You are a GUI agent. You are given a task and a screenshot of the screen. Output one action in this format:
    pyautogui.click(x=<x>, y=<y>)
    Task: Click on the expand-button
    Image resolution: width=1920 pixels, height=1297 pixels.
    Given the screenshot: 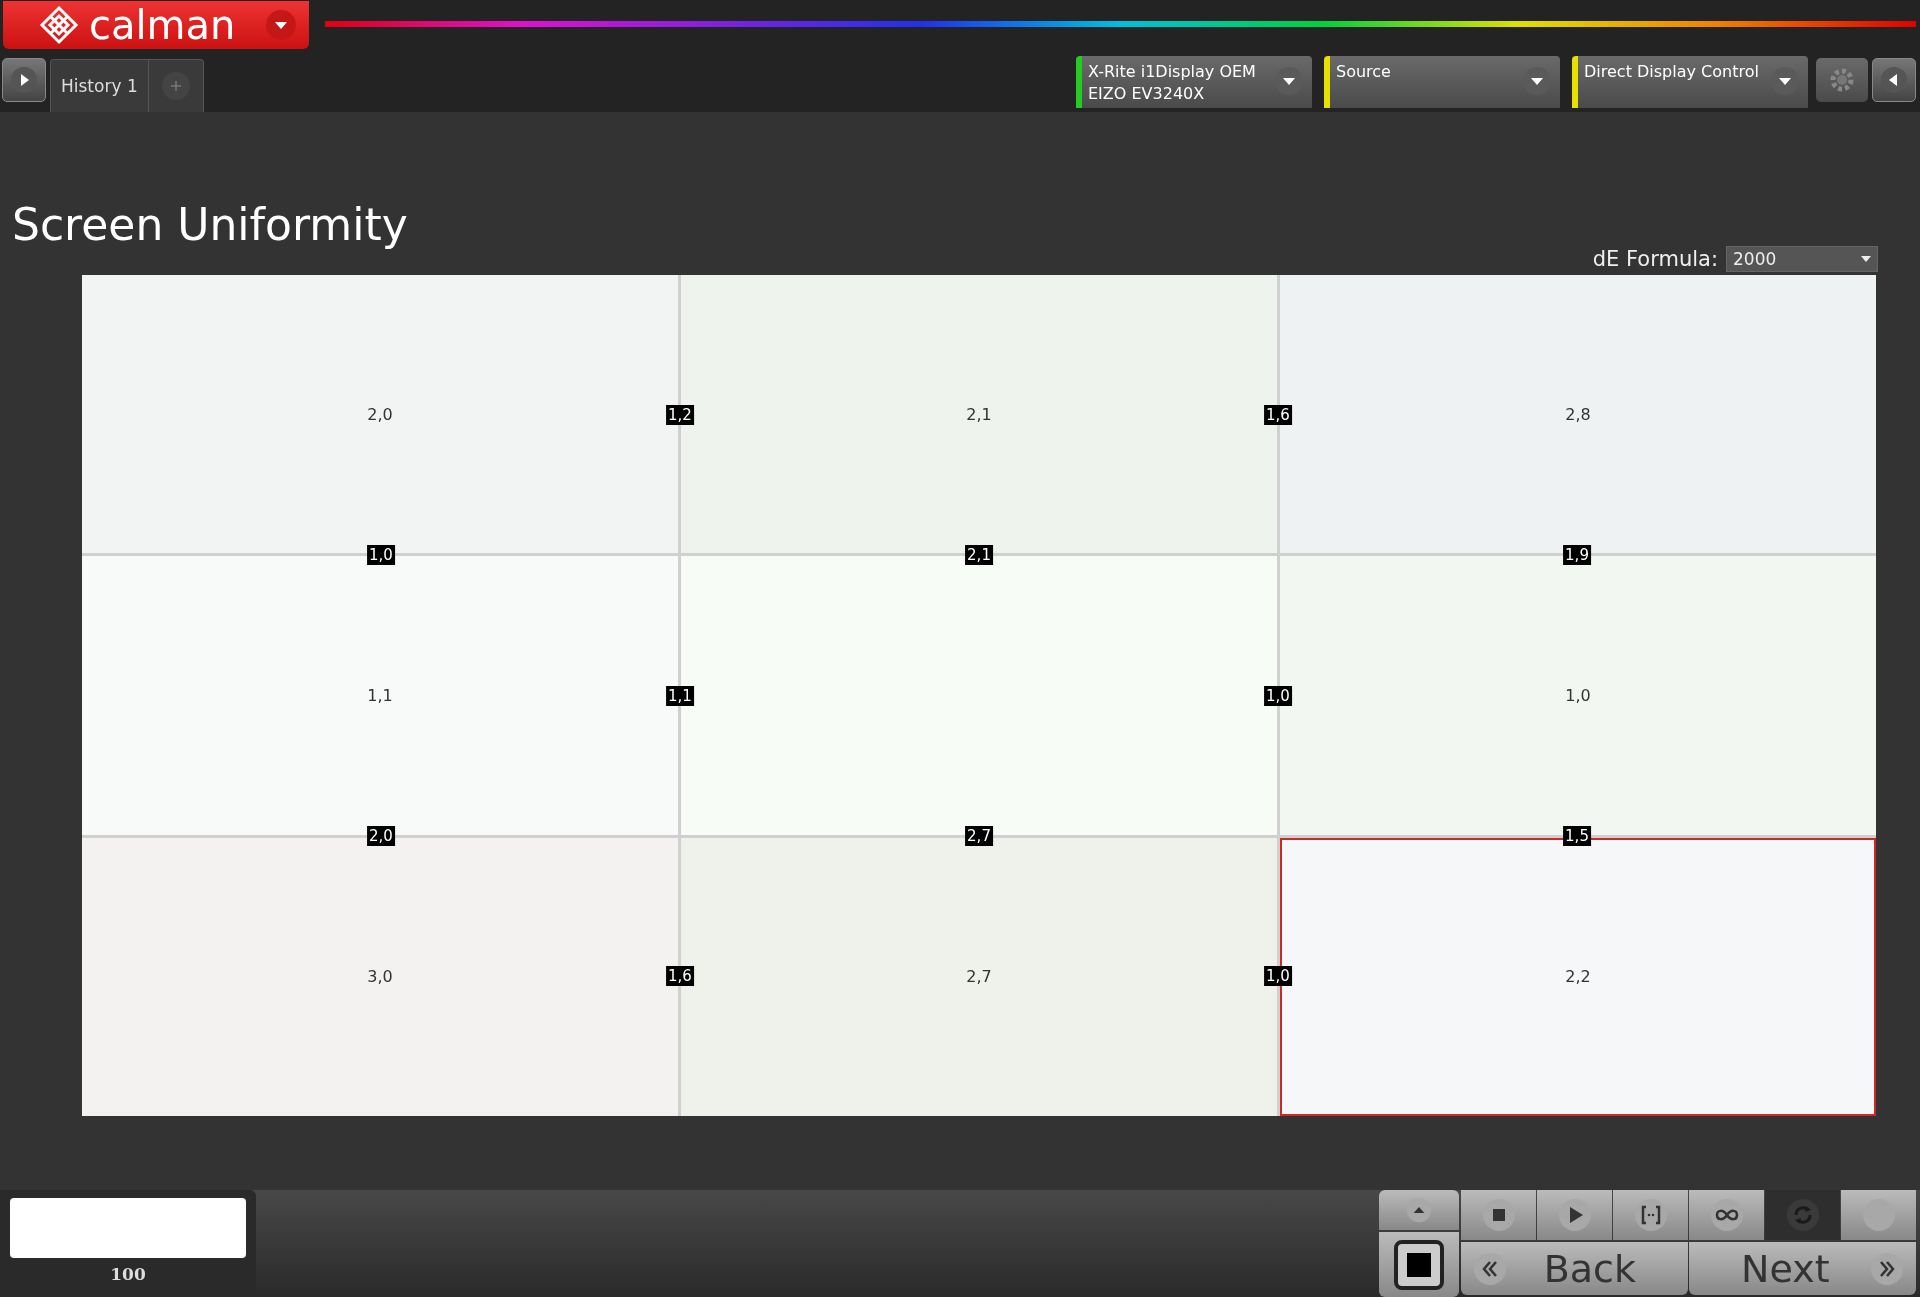 What is the action you would take?
    pyautogui.click(x=24, y=80)
    